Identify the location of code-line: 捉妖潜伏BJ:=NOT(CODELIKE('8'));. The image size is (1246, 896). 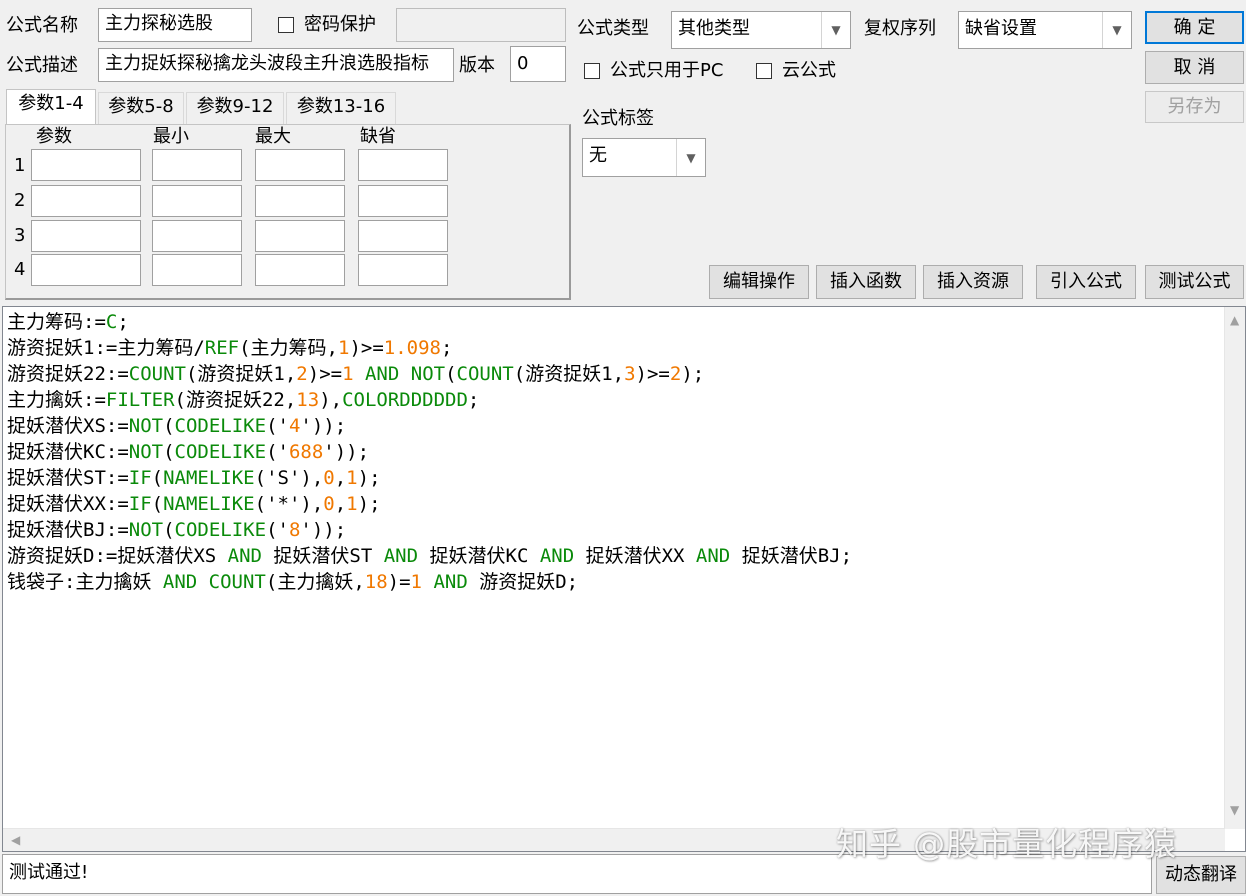
(429, 530).